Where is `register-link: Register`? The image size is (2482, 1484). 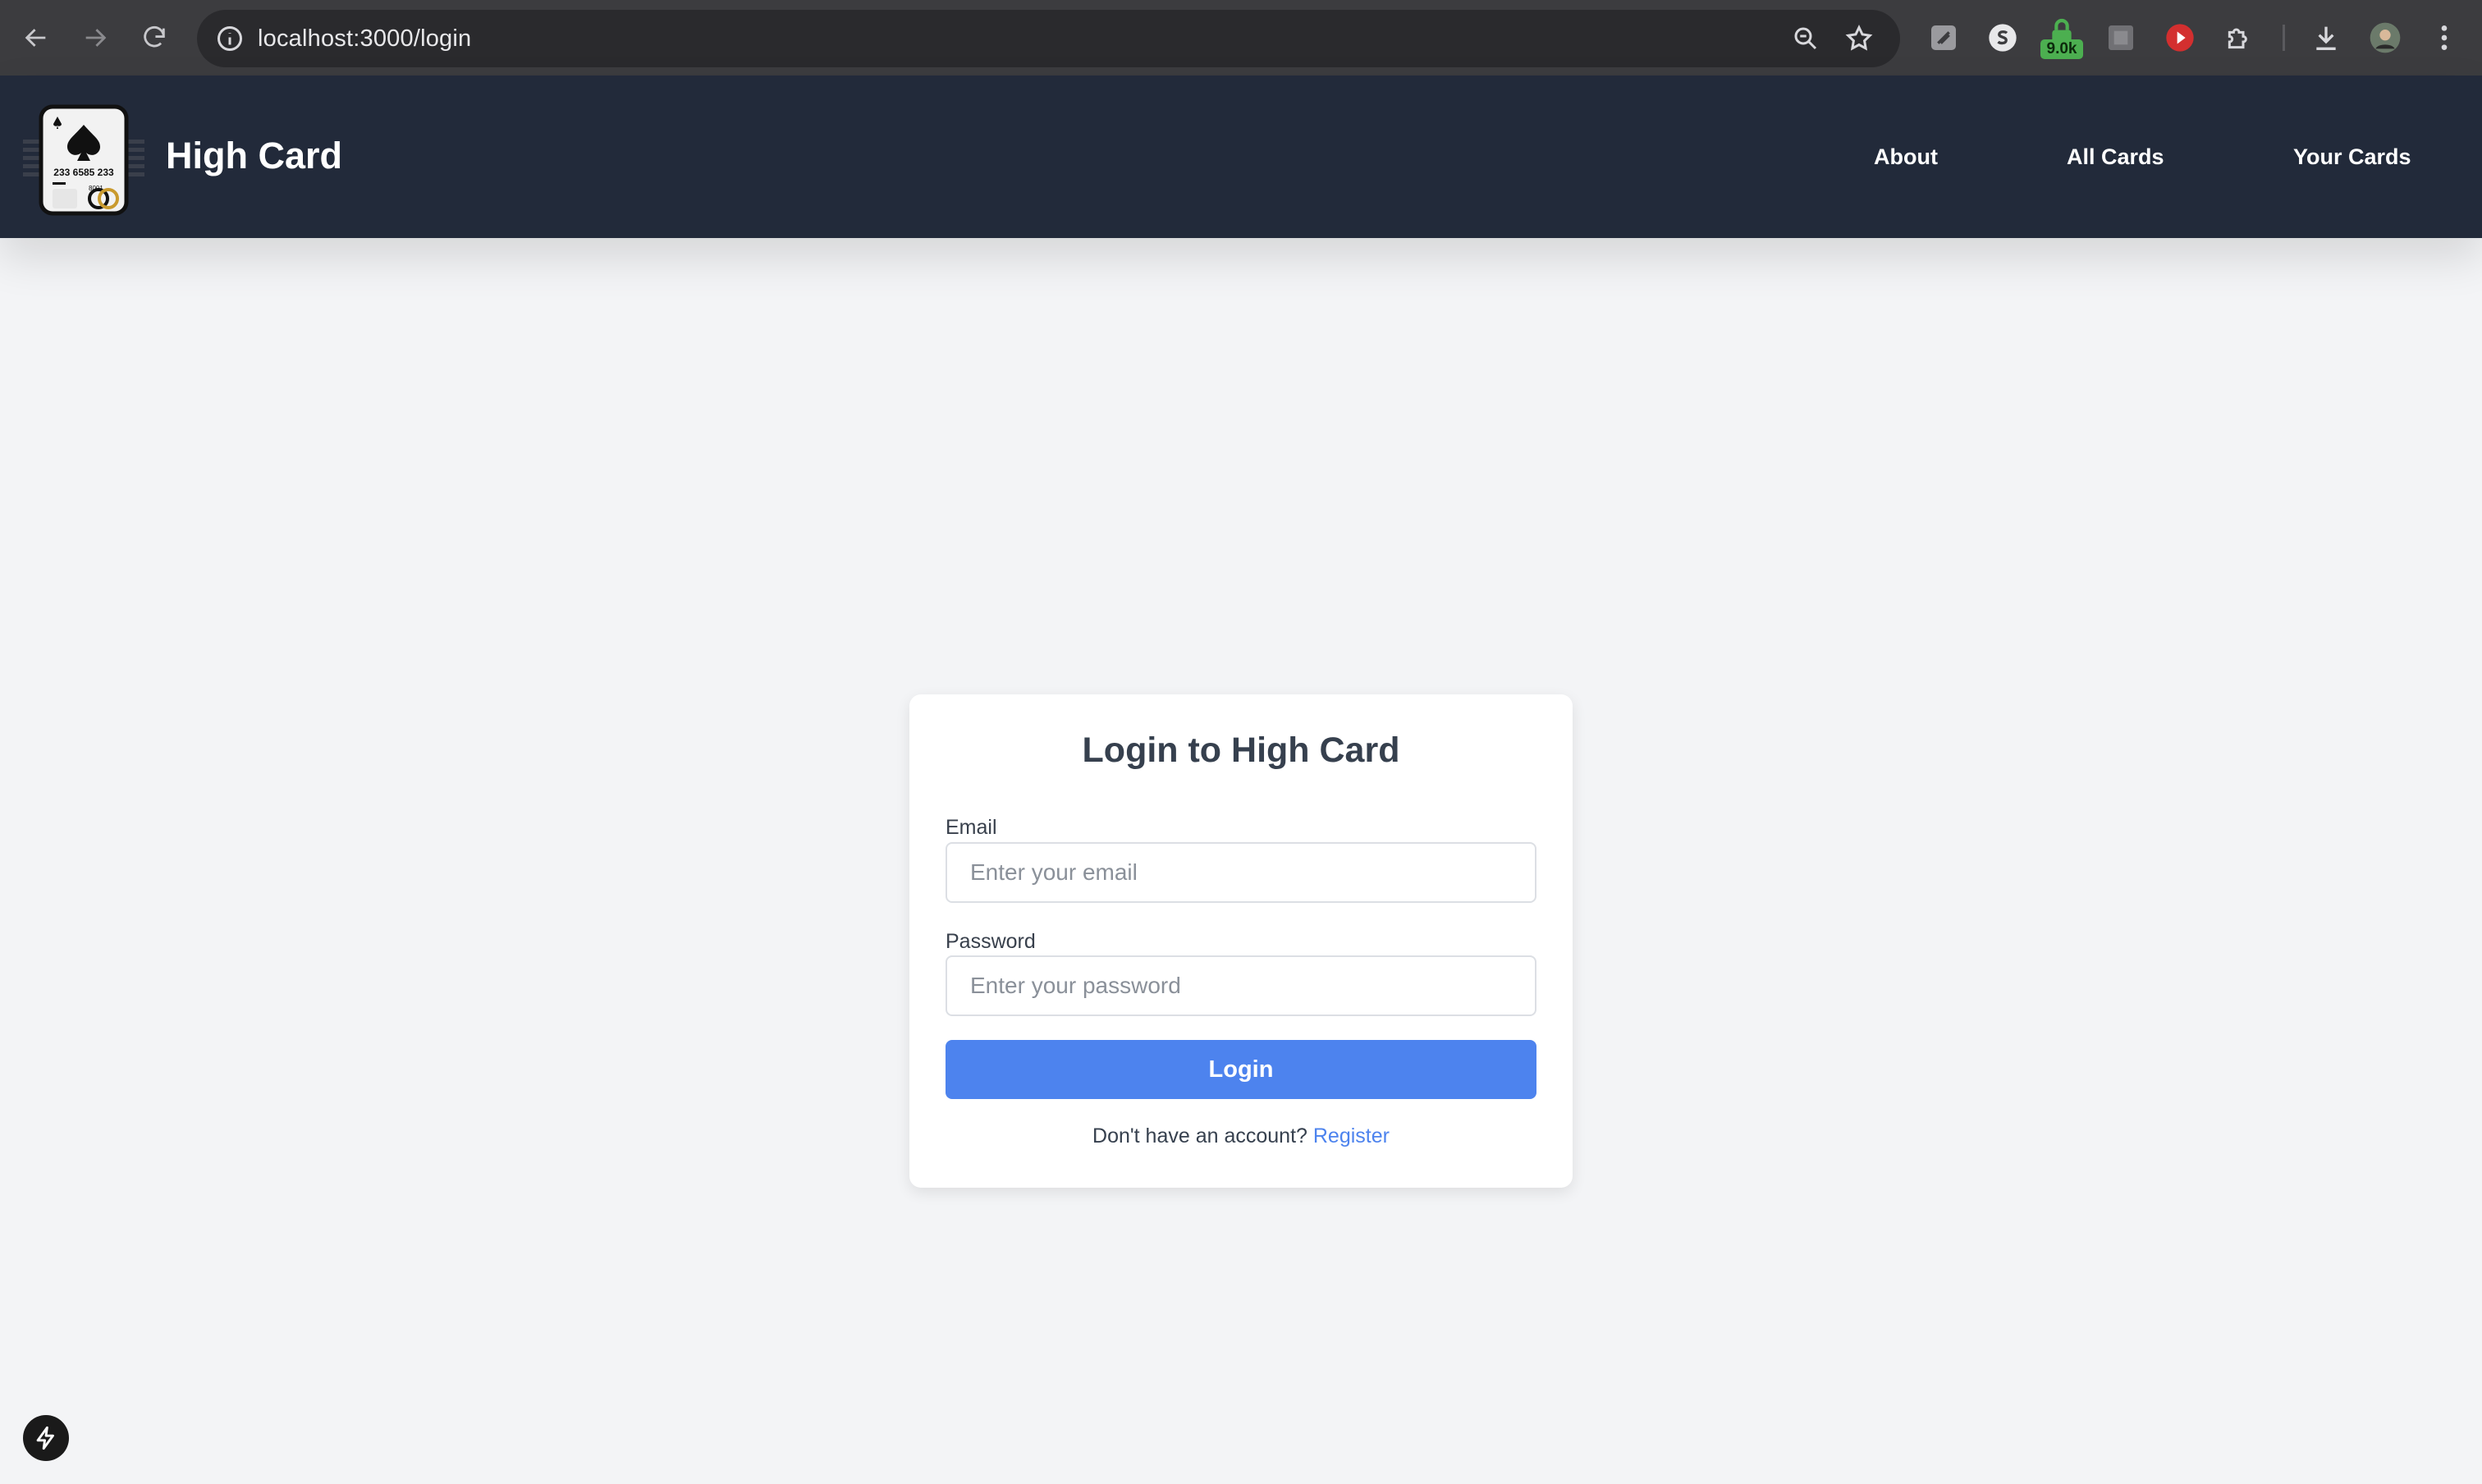 register-link: Register is located at coordinates (1351, 1135).